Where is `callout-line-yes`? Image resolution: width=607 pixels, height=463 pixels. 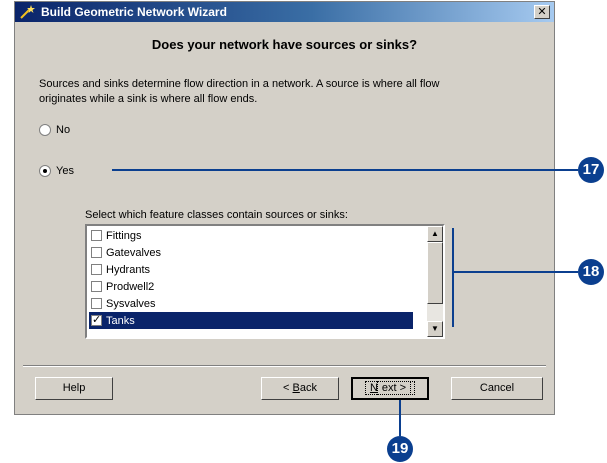 callout-line-yes is located at coordinates (345, 170).